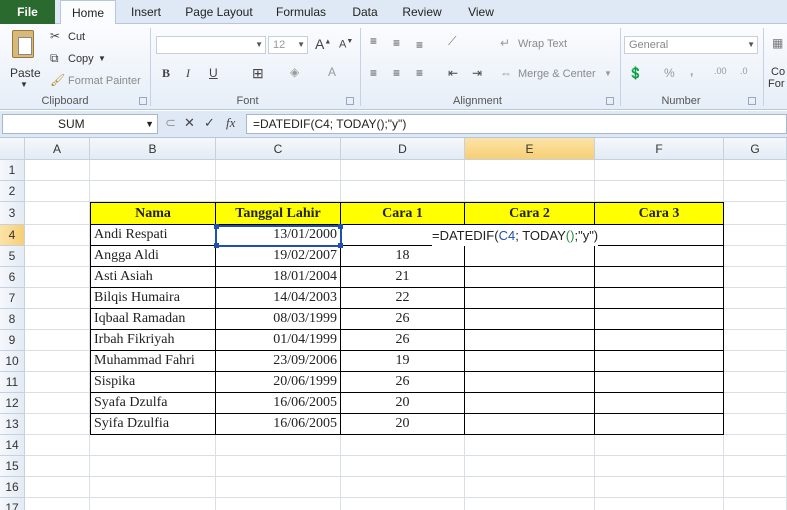 Image resolution: width=787 pixels, height=510 pixels. I want to click on font-launcher-icon, so click(350, 101).